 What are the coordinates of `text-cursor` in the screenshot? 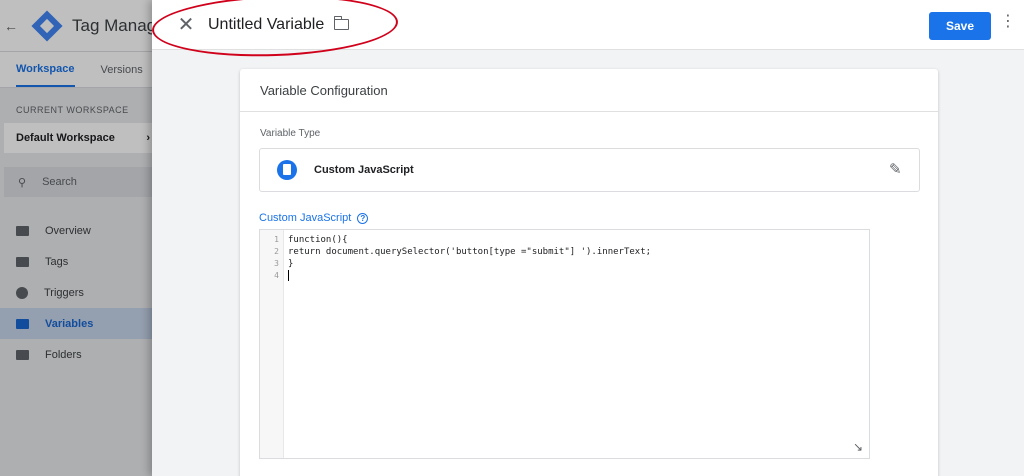 It's located at (288, 275).